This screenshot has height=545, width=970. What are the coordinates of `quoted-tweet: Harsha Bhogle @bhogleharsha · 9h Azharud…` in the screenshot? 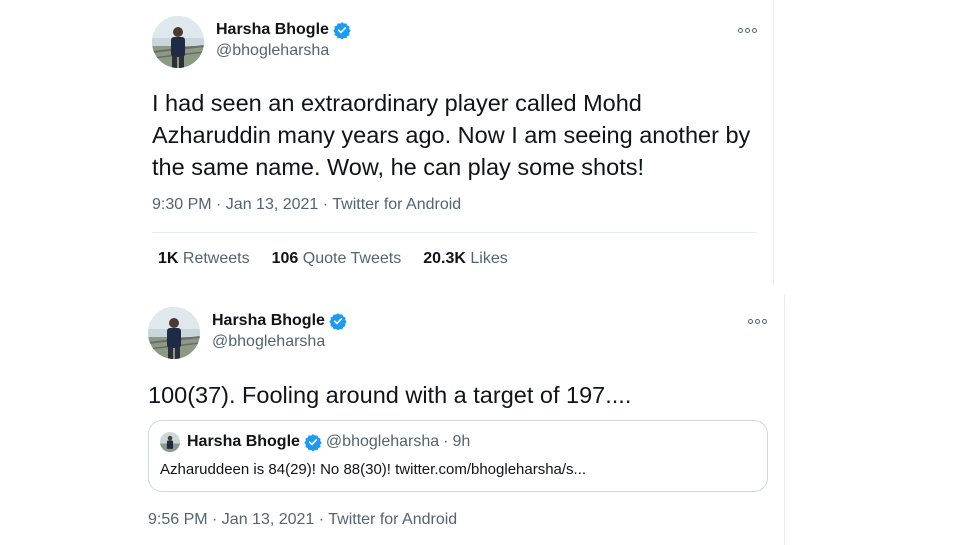 It's located at (458, 456).